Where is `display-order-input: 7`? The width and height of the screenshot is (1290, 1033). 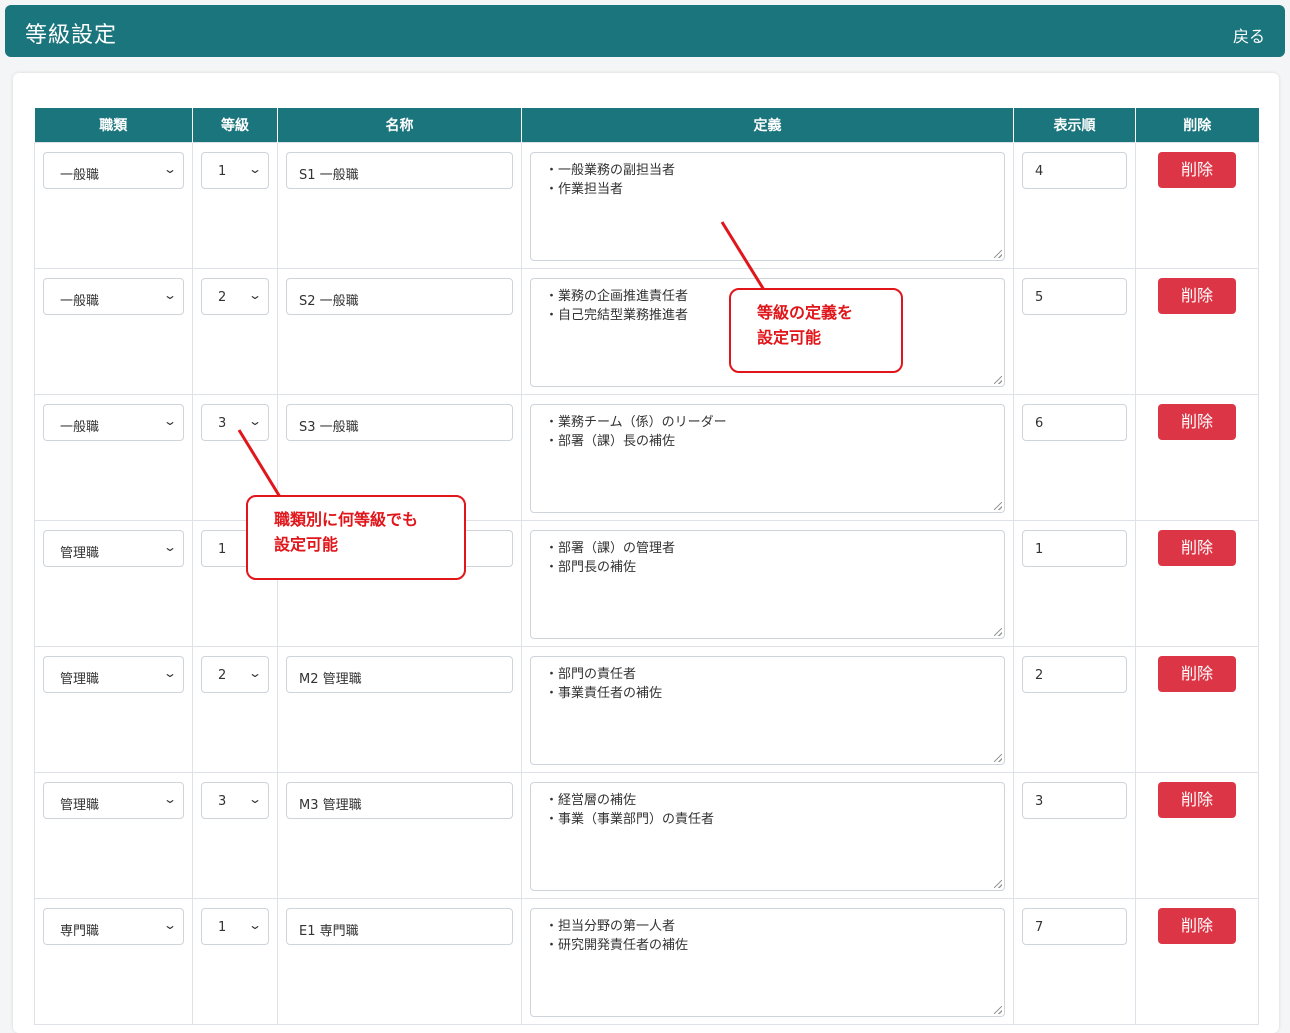 display-order-input: 7 is located at coordinates (1074, 926).